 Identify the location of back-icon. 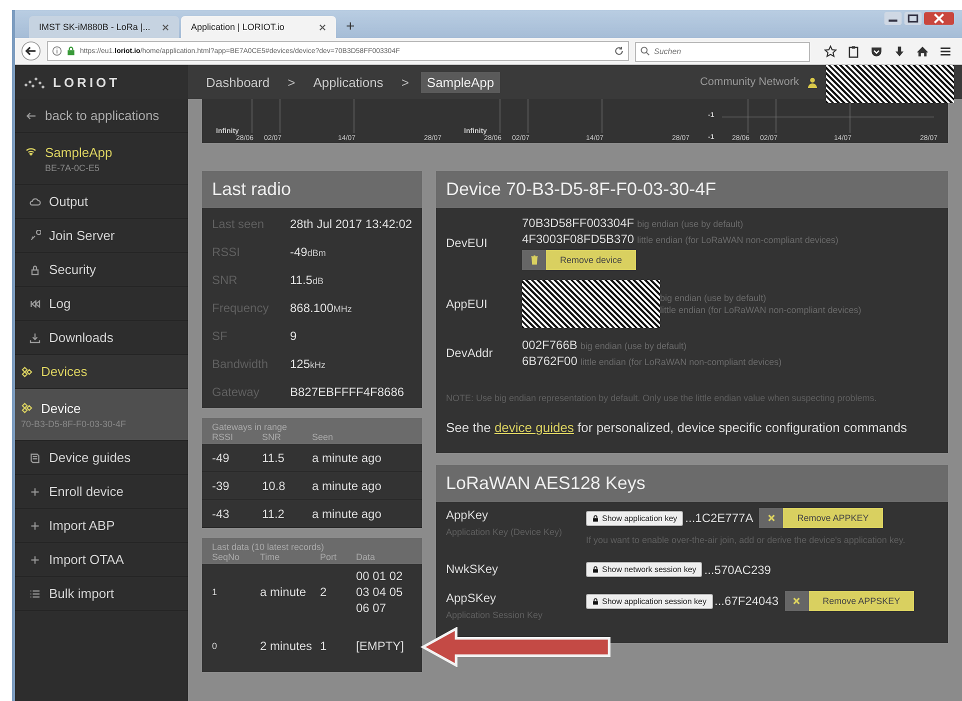
(31, 51).